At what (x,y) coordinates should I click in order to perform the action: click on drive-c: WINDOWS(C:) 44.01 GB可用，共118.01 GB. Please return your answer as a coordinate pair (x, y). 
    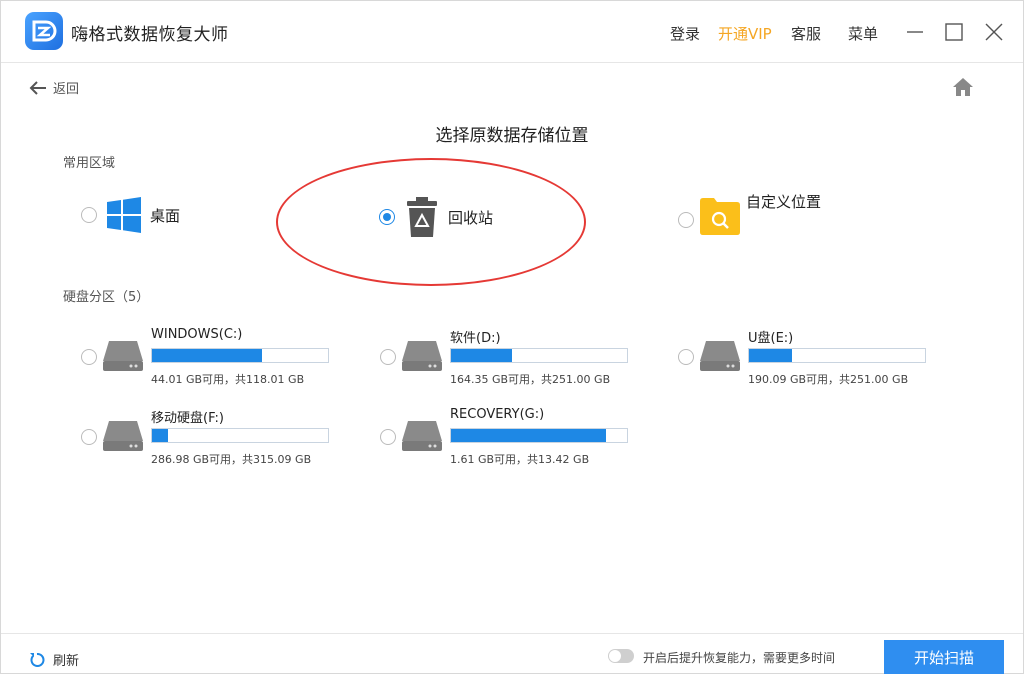
    Looking at the image, I should click on (211, 362).